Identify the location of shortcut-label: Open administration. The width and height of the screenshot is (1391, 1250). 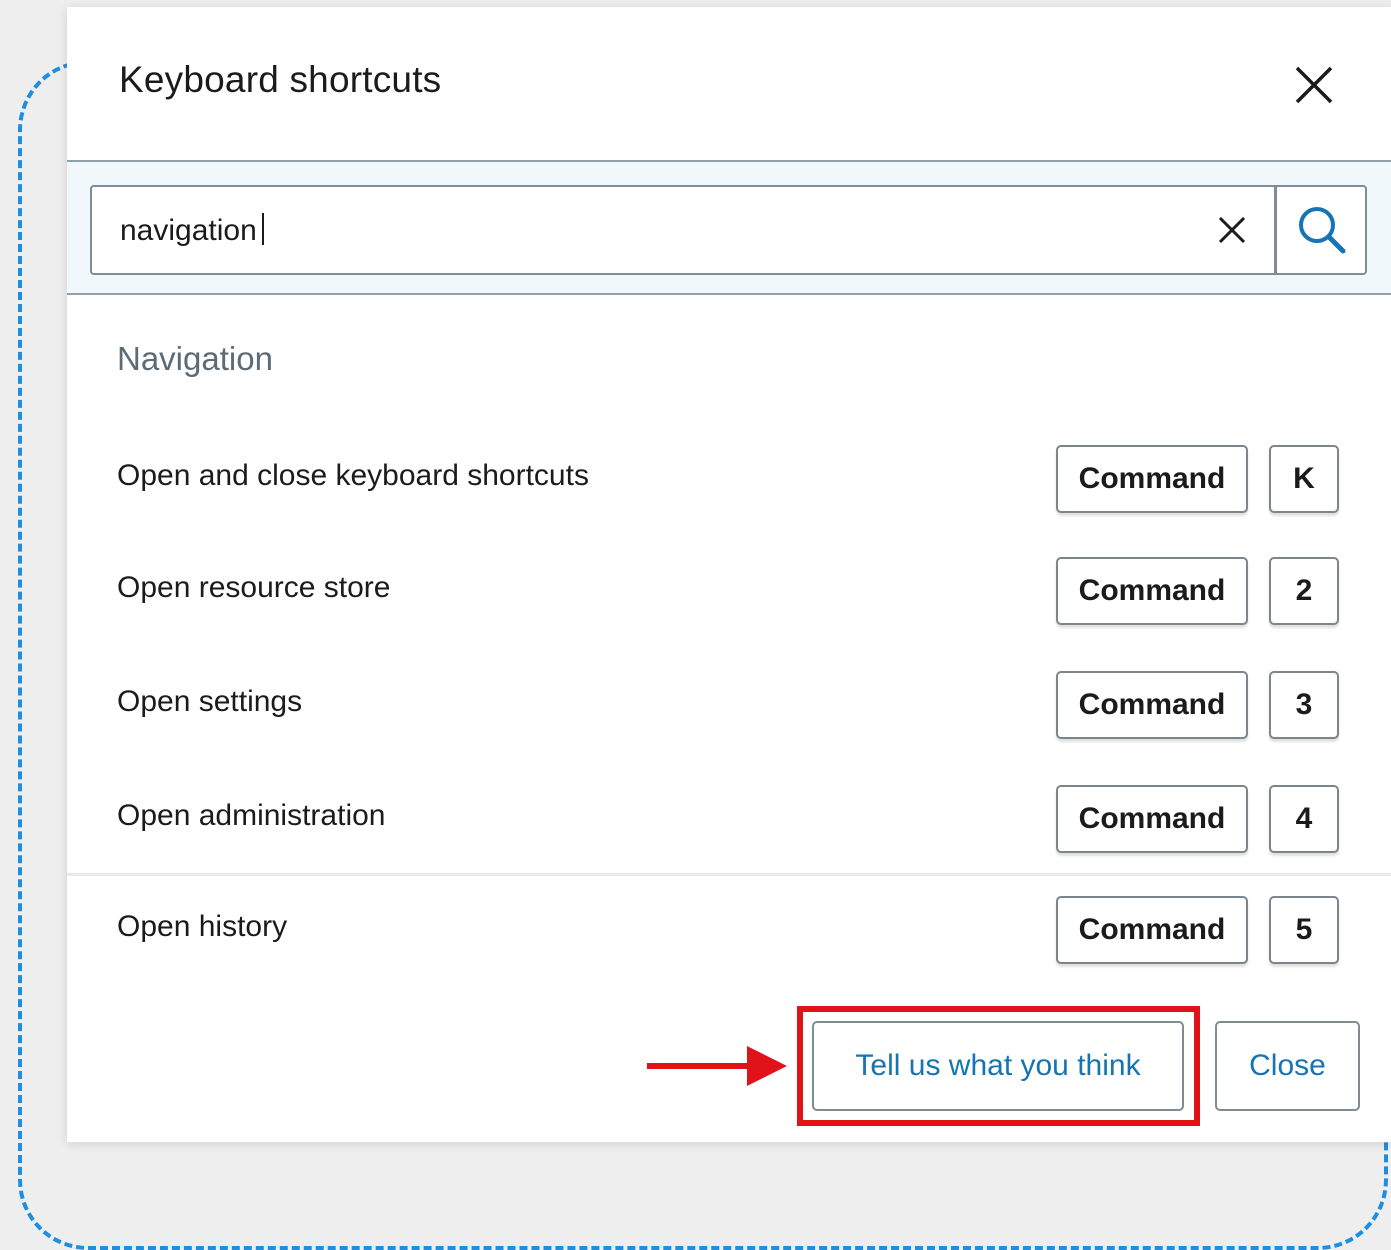
(251, 815).